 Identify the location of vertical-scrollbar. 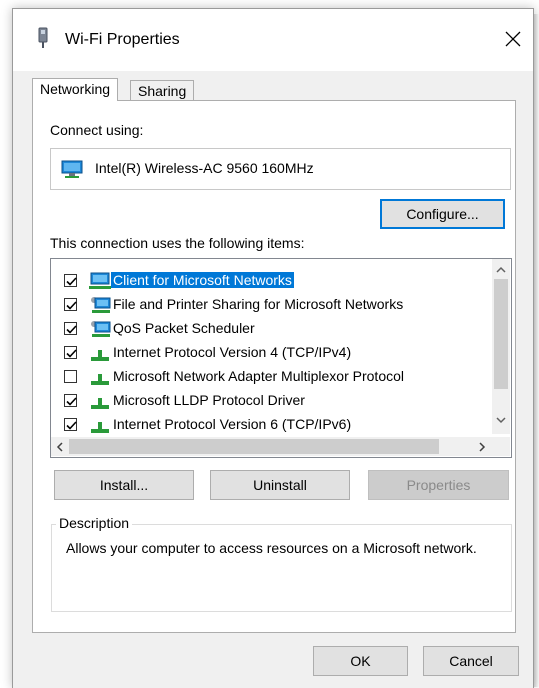
(501, 346).